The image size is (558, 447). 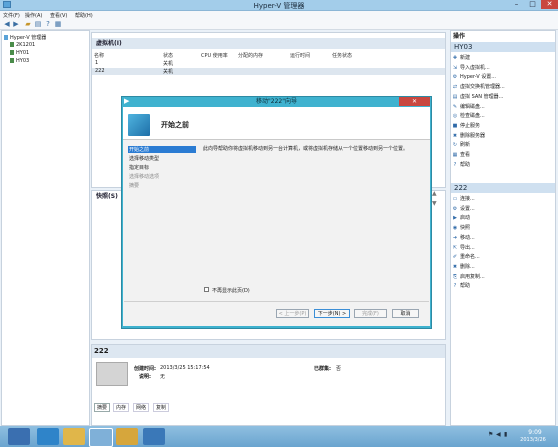 I want to click on step-choose-move-type: 选择移动类型, so click(x=144, y=158).